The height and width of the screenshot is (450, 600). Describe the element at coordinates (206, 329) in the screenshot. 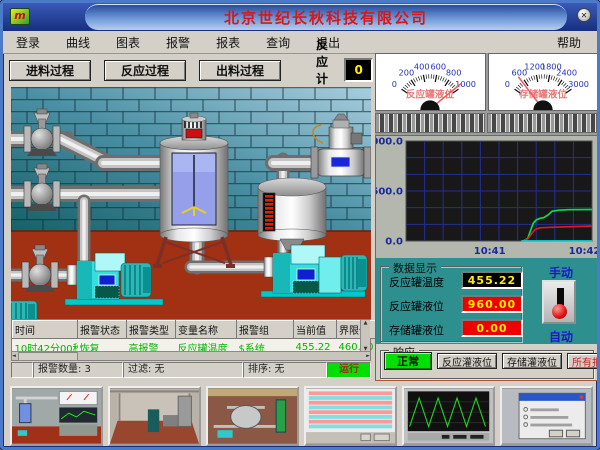

I see `column-header-4: 变量名称` at that location.